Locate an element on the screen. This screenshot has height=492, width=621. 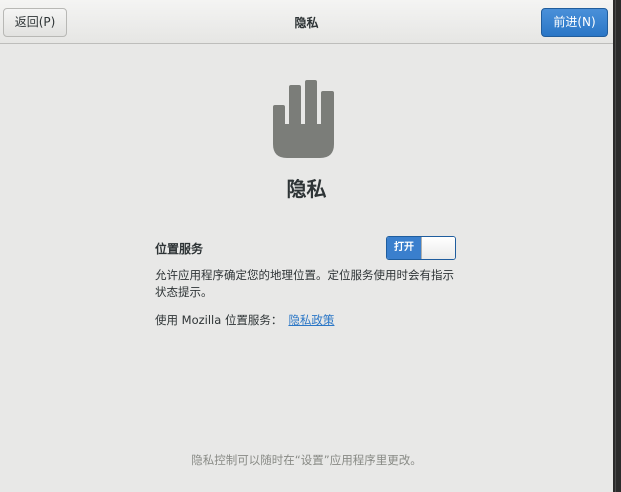
header-bar: 返回(P) 隐私 前进(N) is located at coordinates (306, 22).